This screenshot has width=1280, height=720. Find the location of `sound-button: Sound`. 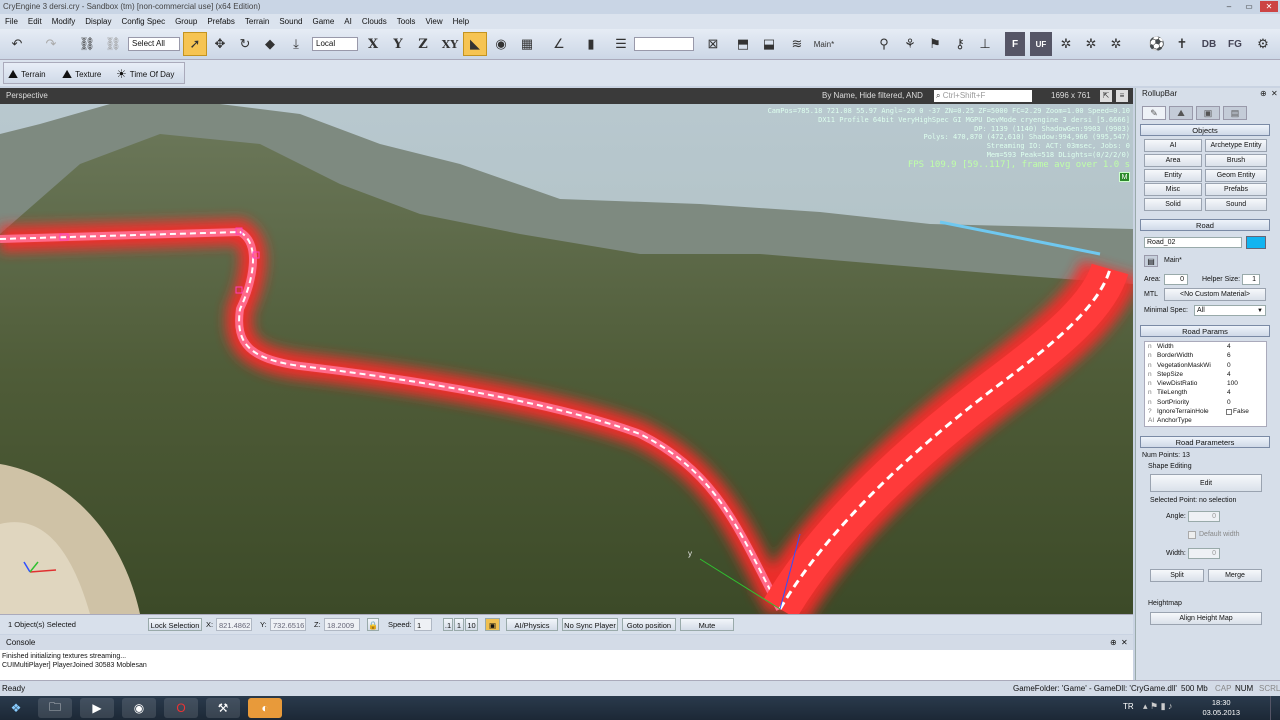

sound-button: Sound is located at coordinates (1236, 204).